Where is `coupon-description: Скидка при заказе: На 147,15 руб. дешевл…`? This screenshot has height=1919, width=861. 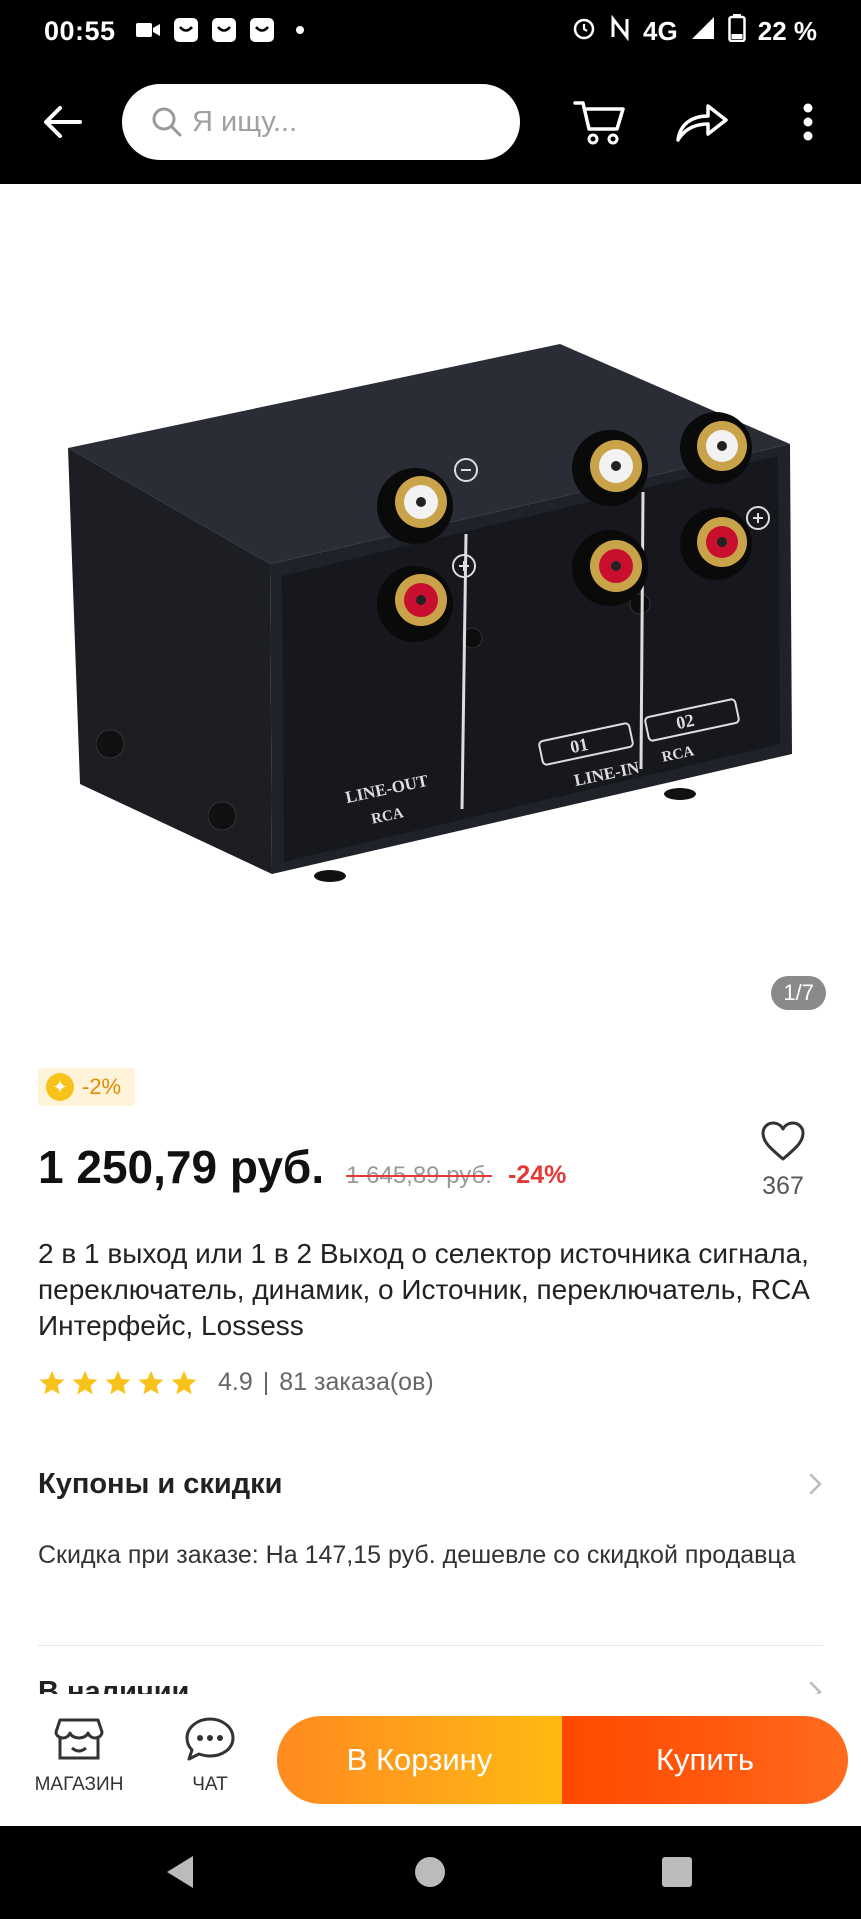 coupon-description: Скидка при заказе: На 147,15 руб. дешевл… is located at coordinates (417, 1555).